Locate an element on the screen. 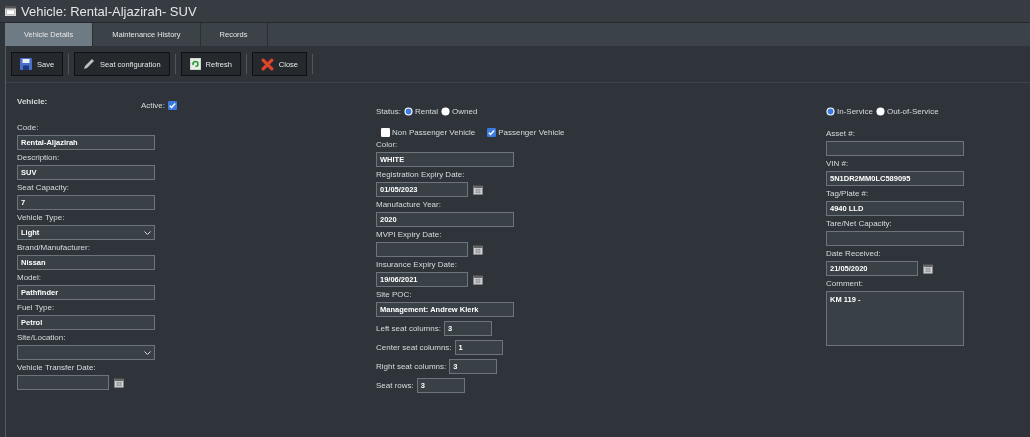  field-label: Seat rows: is located at coordinates (395, 385).